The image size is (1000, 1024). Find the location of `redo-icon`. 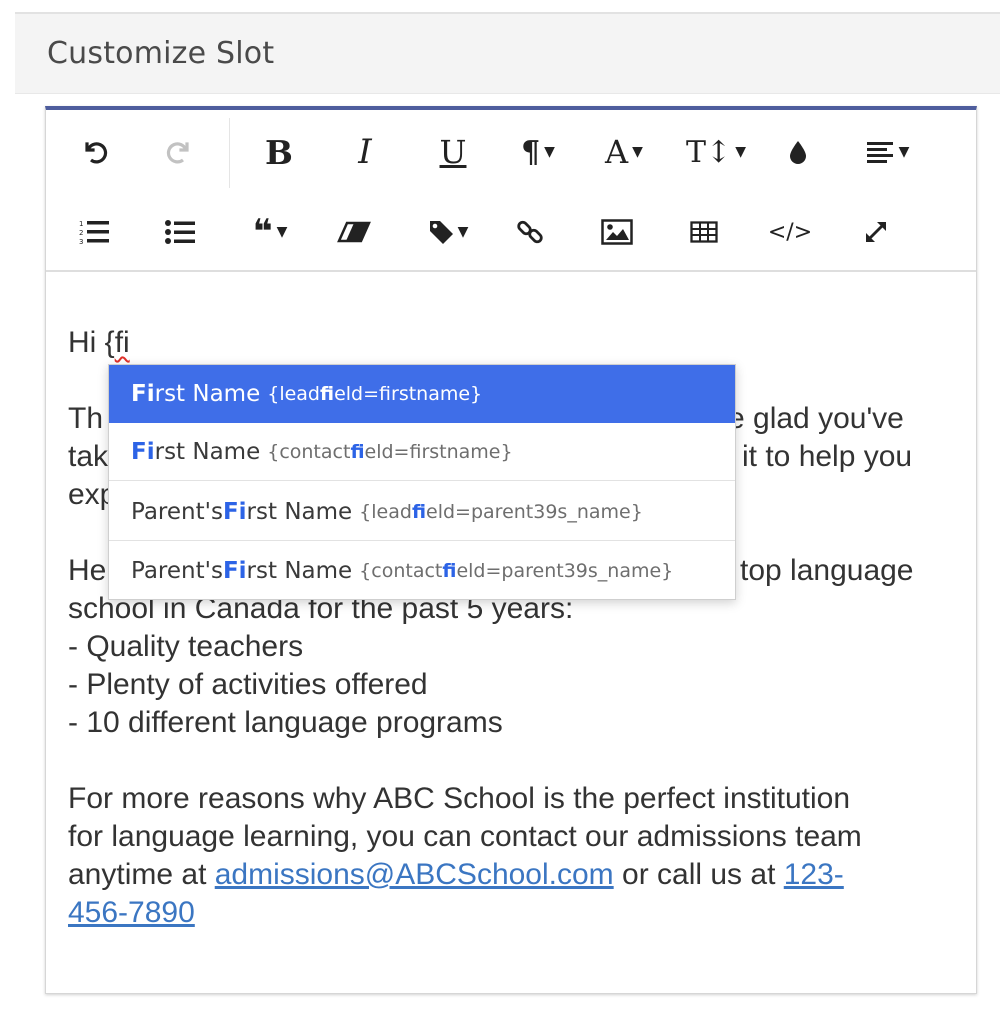

redo-icon is located at coordinates (177, 153).